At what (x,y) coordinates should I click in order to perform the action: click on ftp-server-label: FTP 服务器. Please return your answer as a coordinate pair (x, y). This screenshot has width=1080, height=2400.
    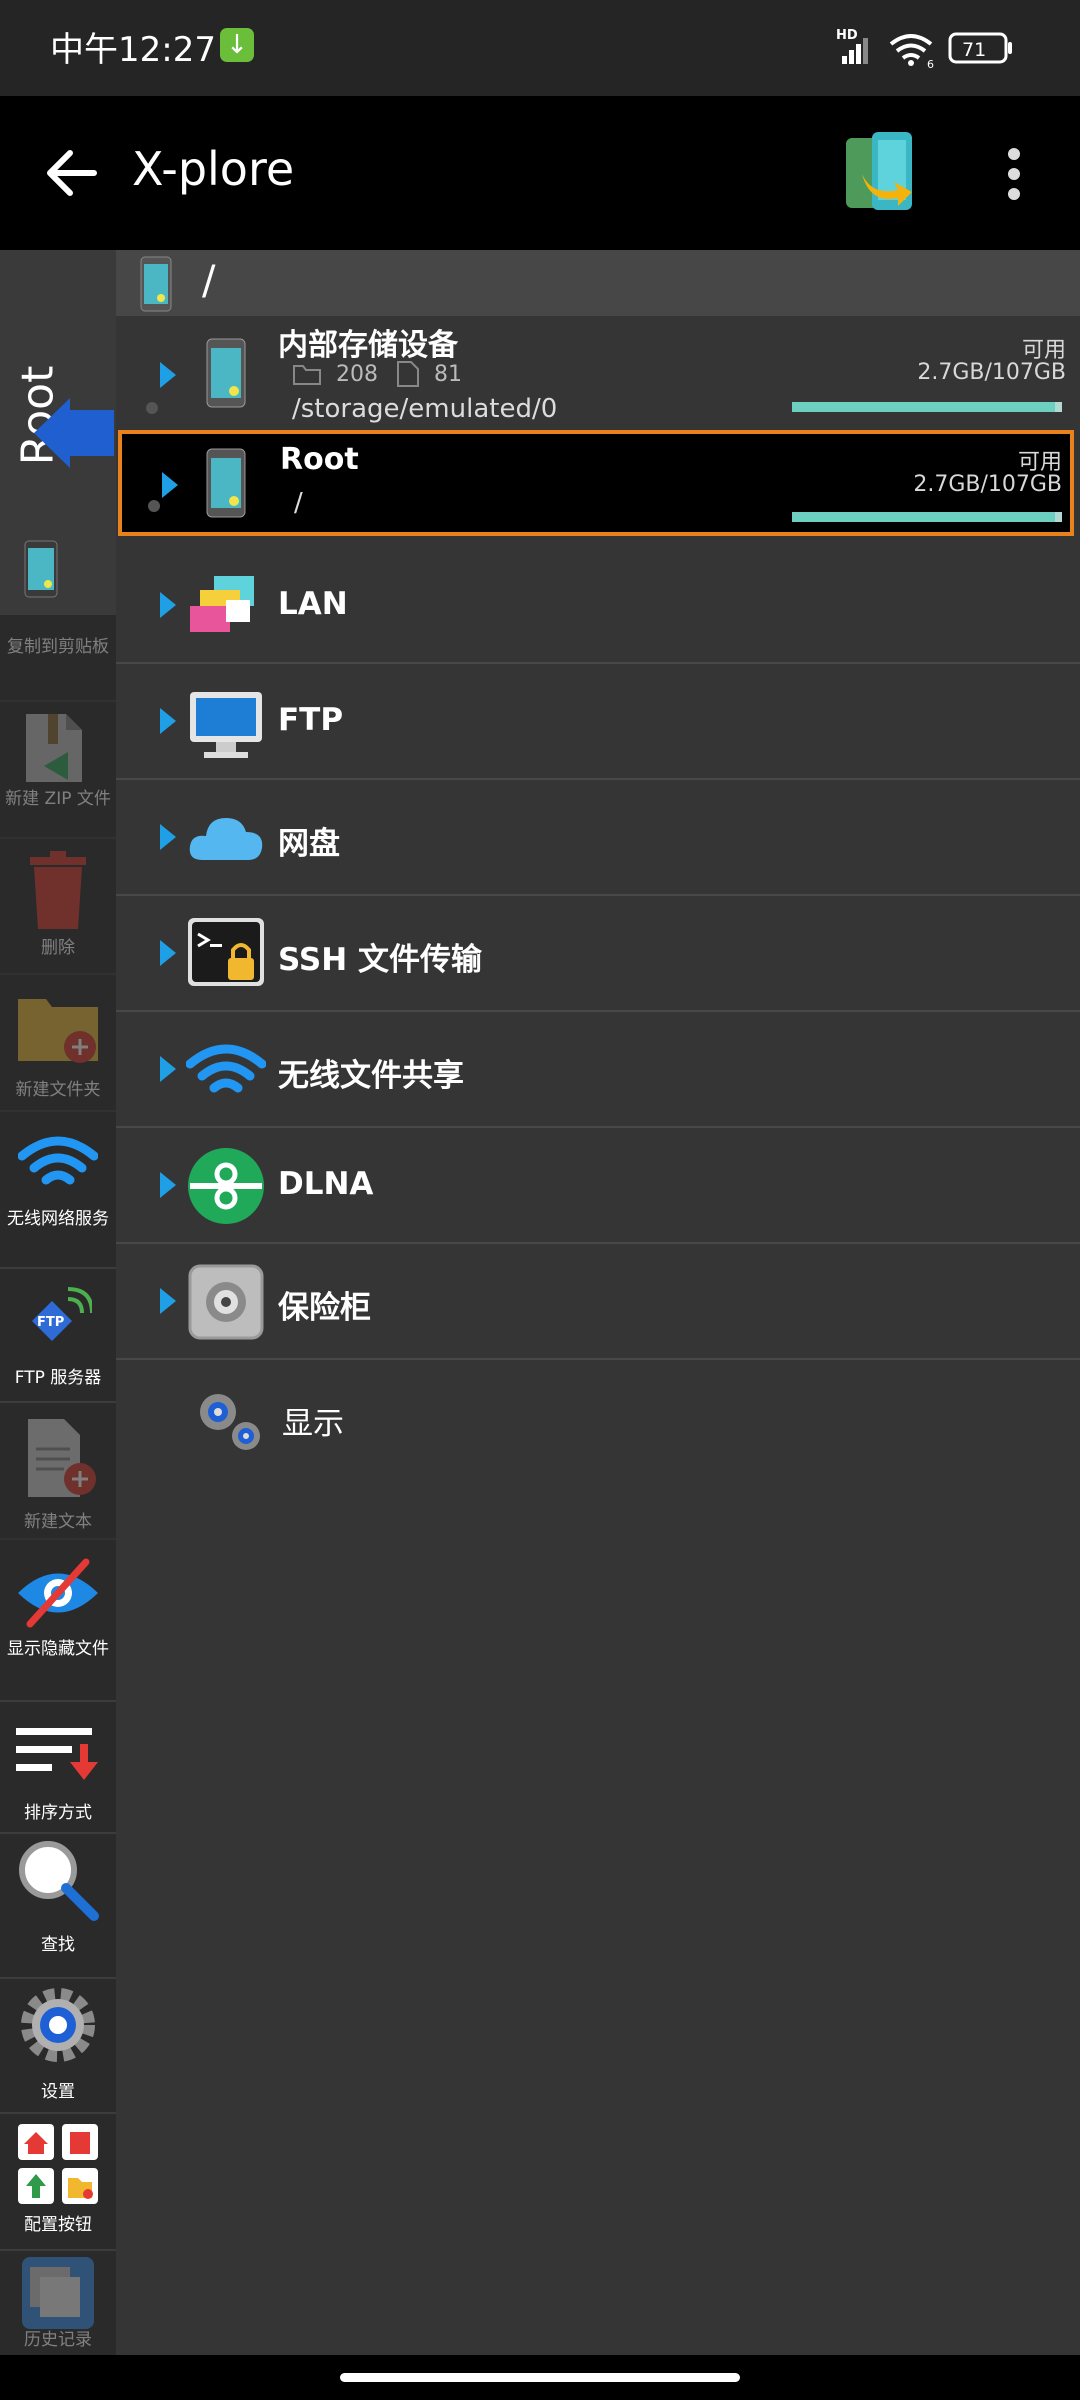
    Looking at the image, I should click on (58, 1378).